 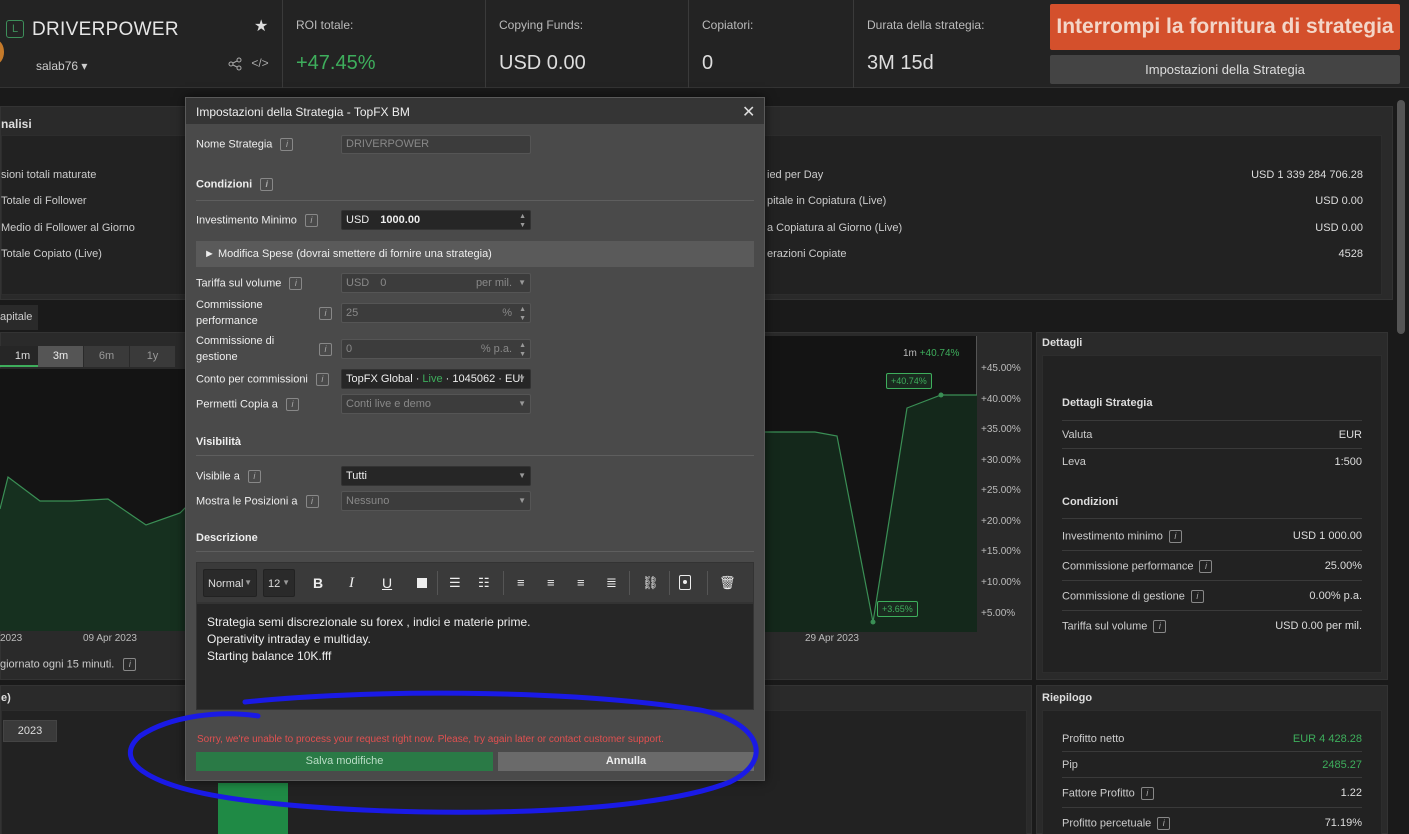 What do you see at coordinates (443, 752) in the screenshot?
I see `hand-drawn-ellipse` at bounding box center [443, 752].